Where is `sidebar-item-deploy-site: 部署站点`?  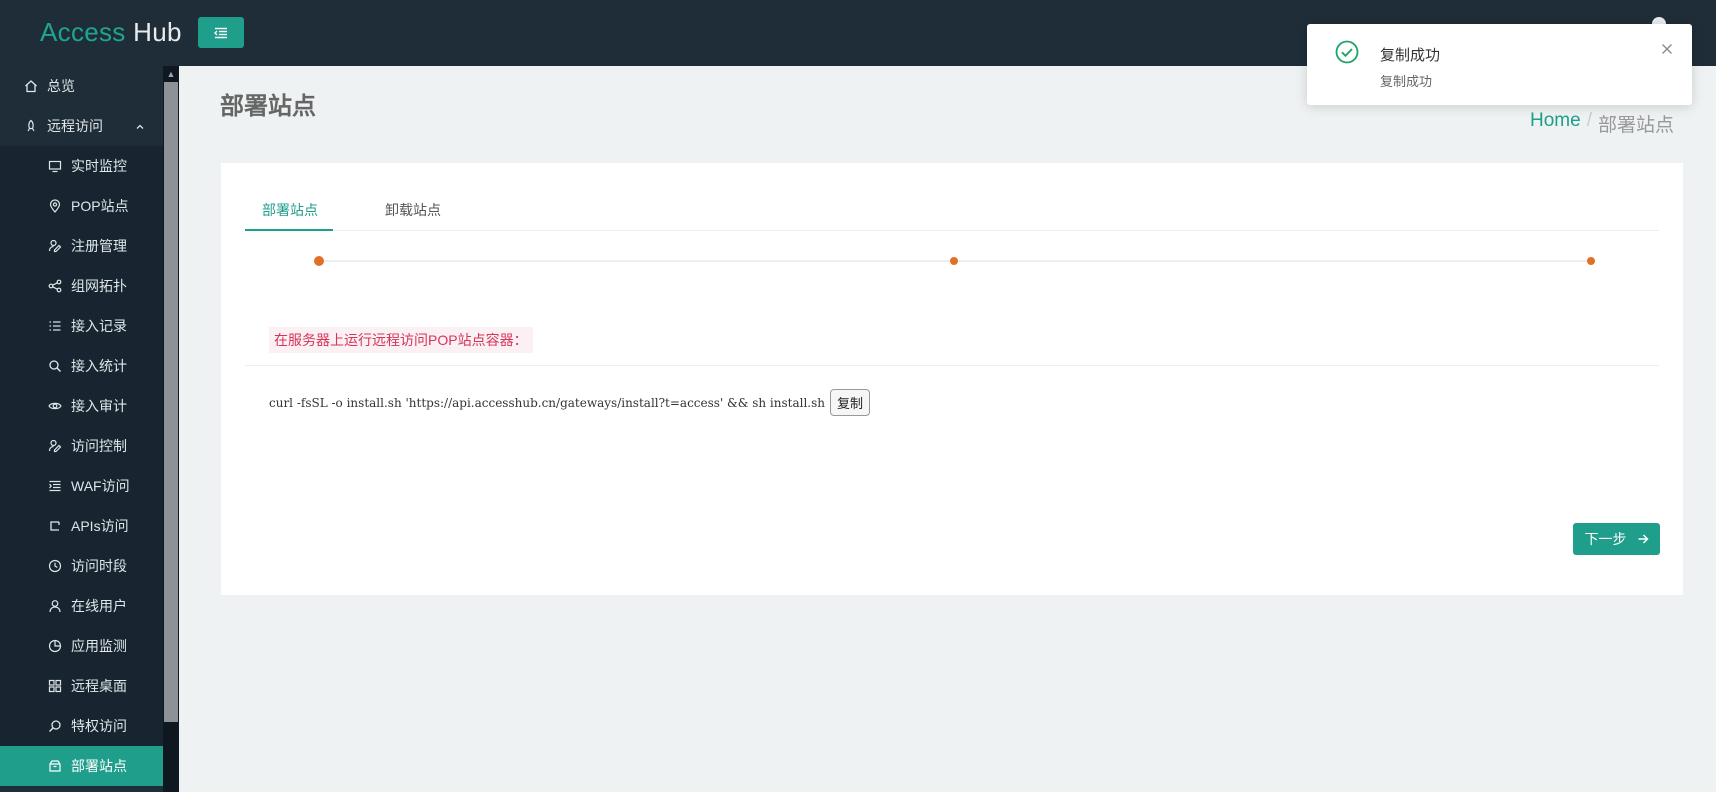
sidebar-item-deploy-site: 部署站点 is located at coordinates (81, 766).